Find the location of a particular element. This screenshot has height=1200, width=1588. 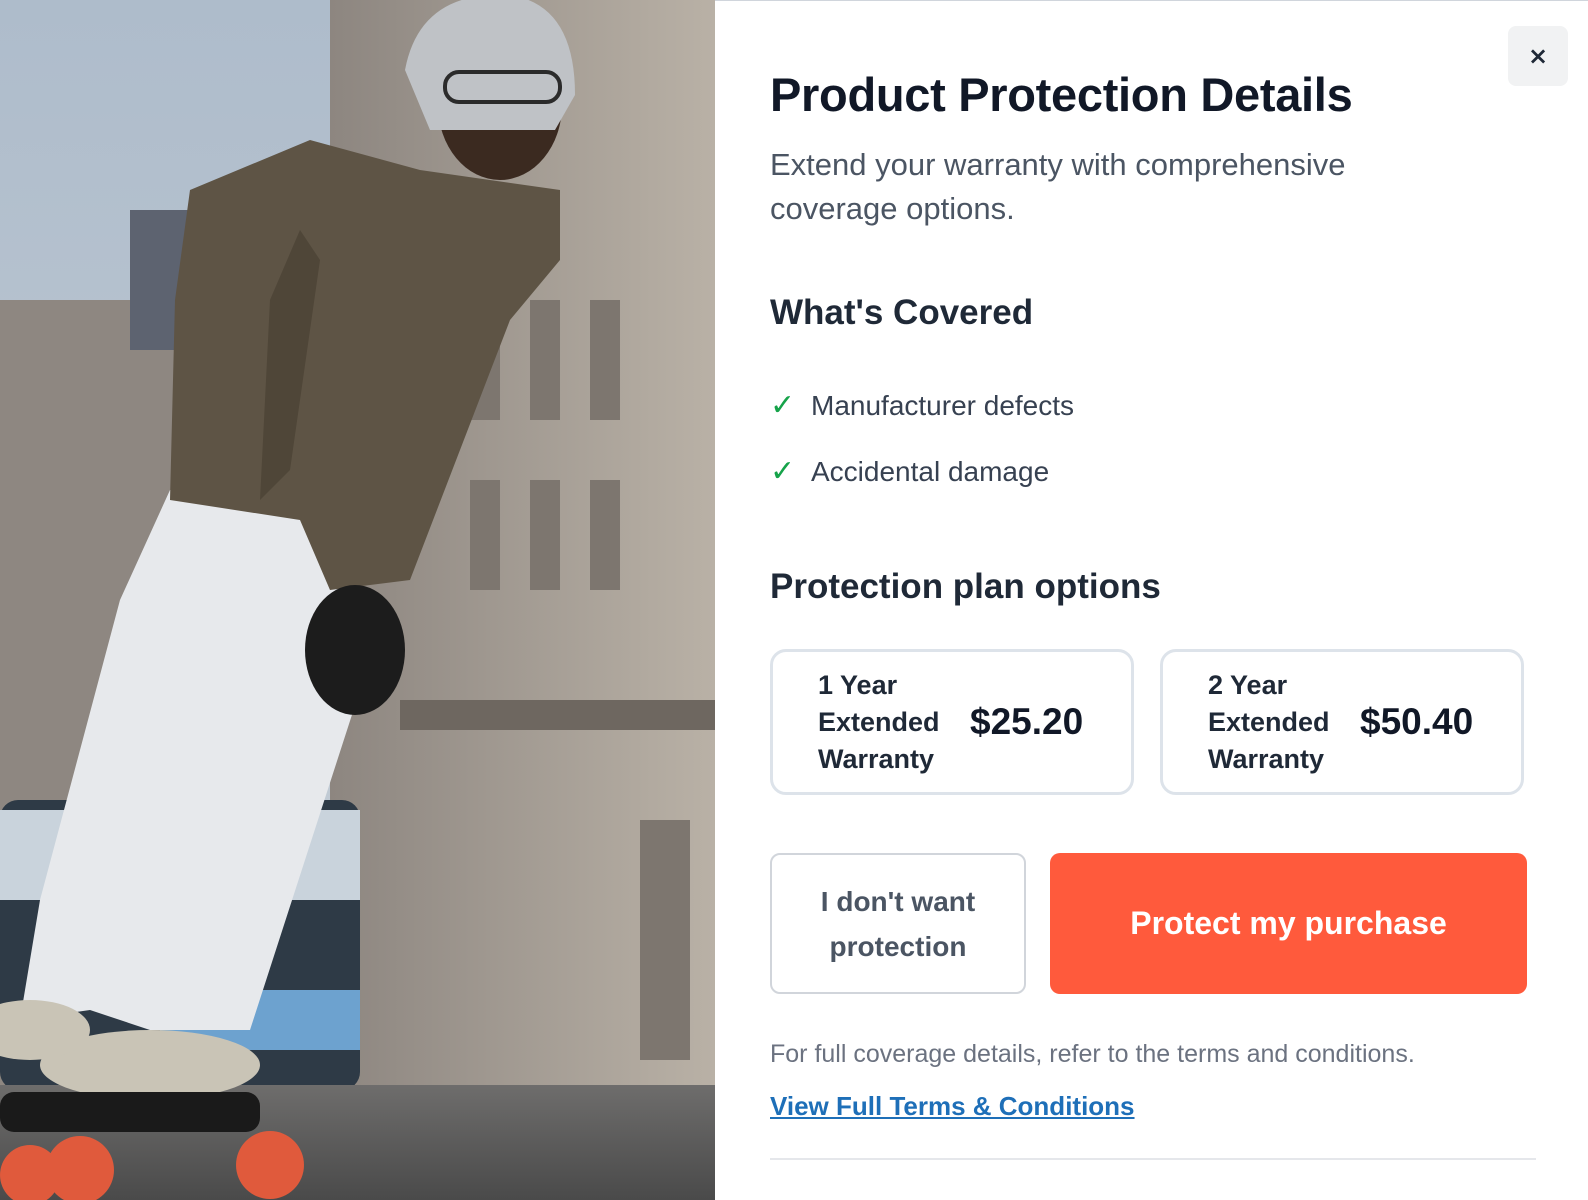

protection-plan-options-heading: Protection plan options is located at coordinates (965, 586).